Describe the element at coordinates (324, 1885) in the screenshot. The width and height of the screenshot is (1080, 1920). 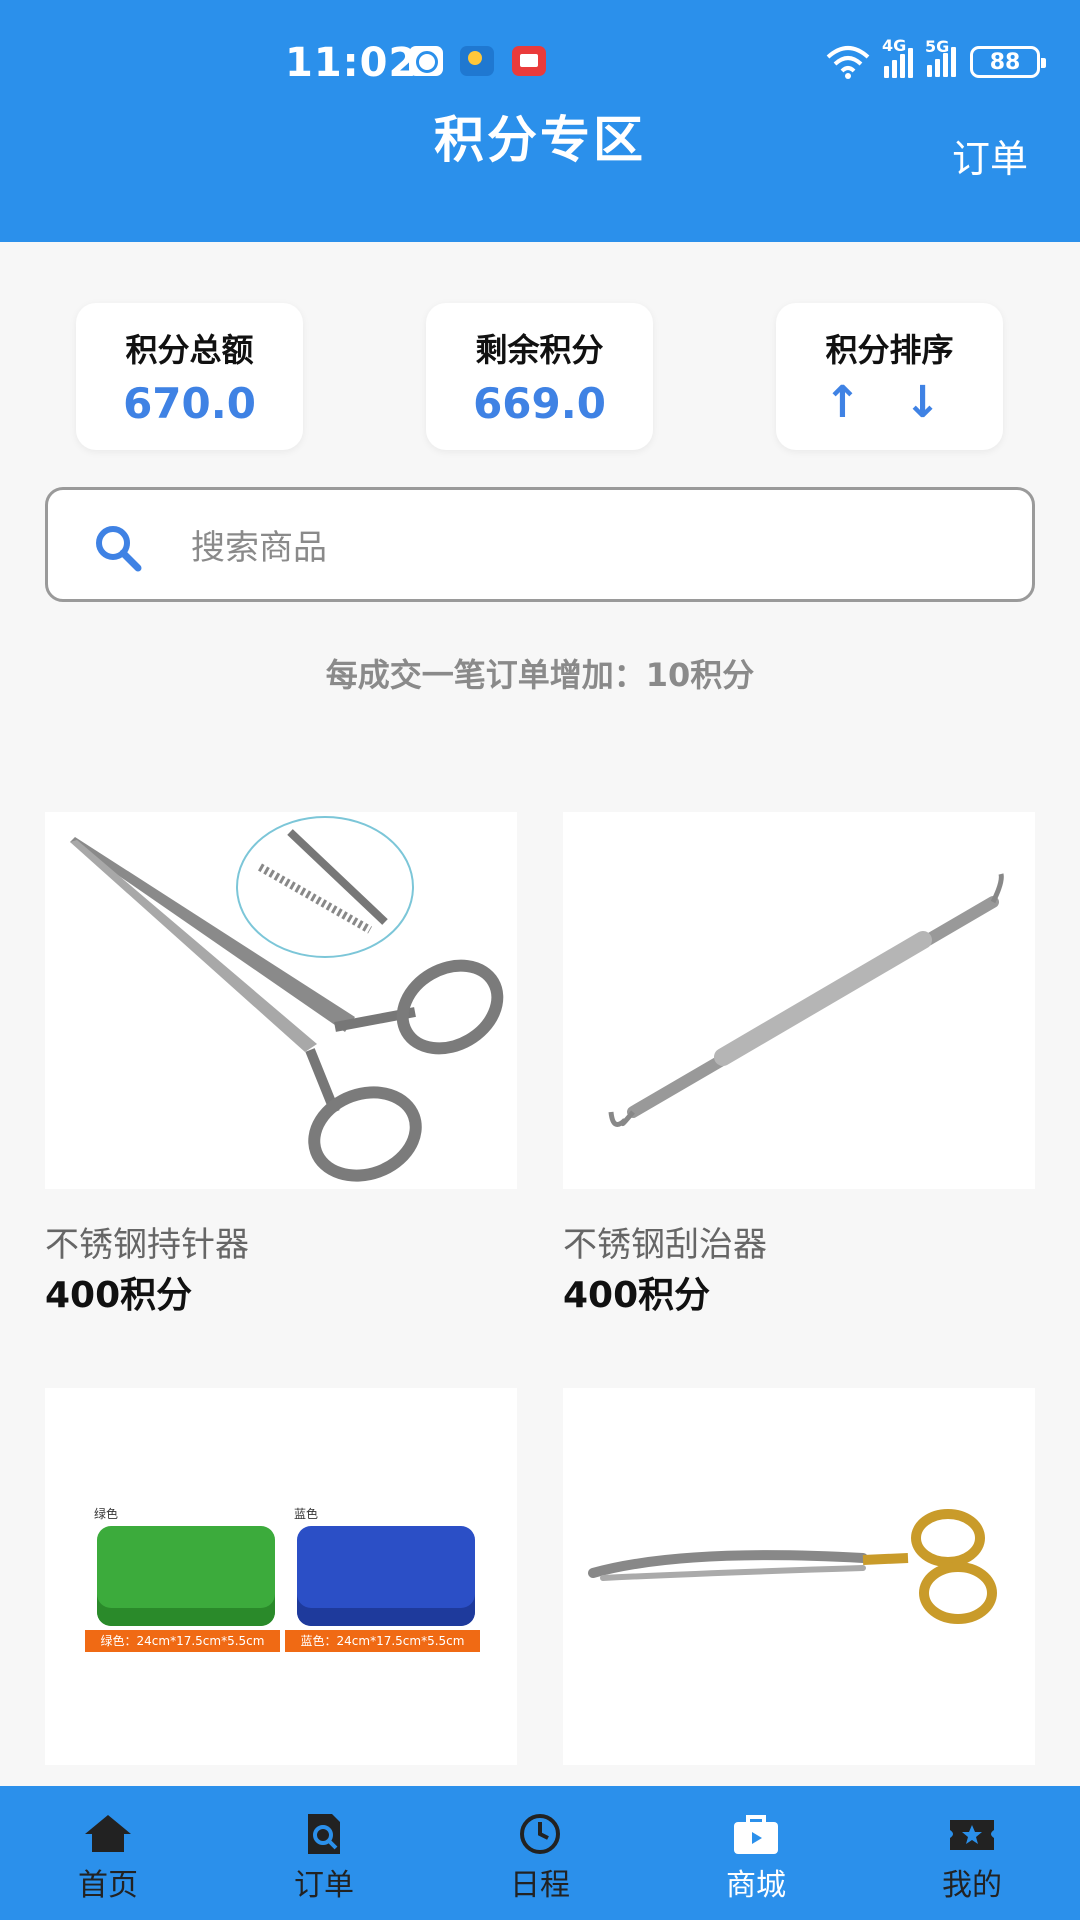
I see `nav-label: 订单` at that location.